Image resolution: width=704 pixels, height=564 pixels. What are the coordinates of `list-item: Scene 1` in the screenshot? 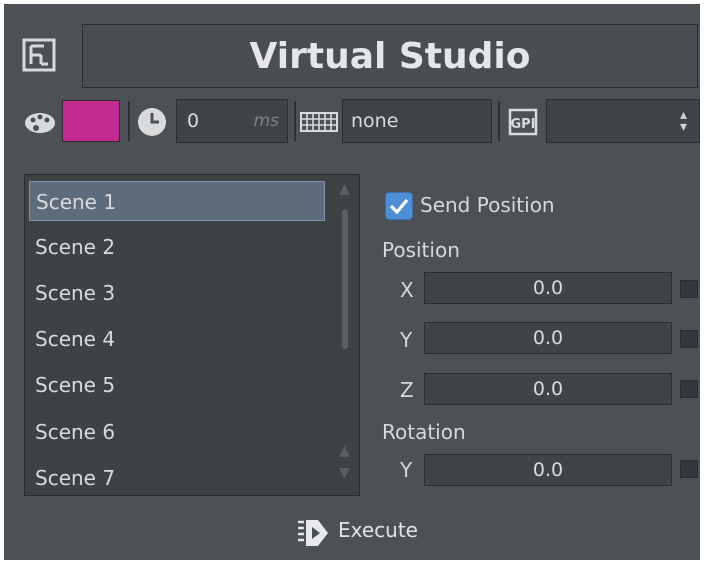 It's located at (177, 201).